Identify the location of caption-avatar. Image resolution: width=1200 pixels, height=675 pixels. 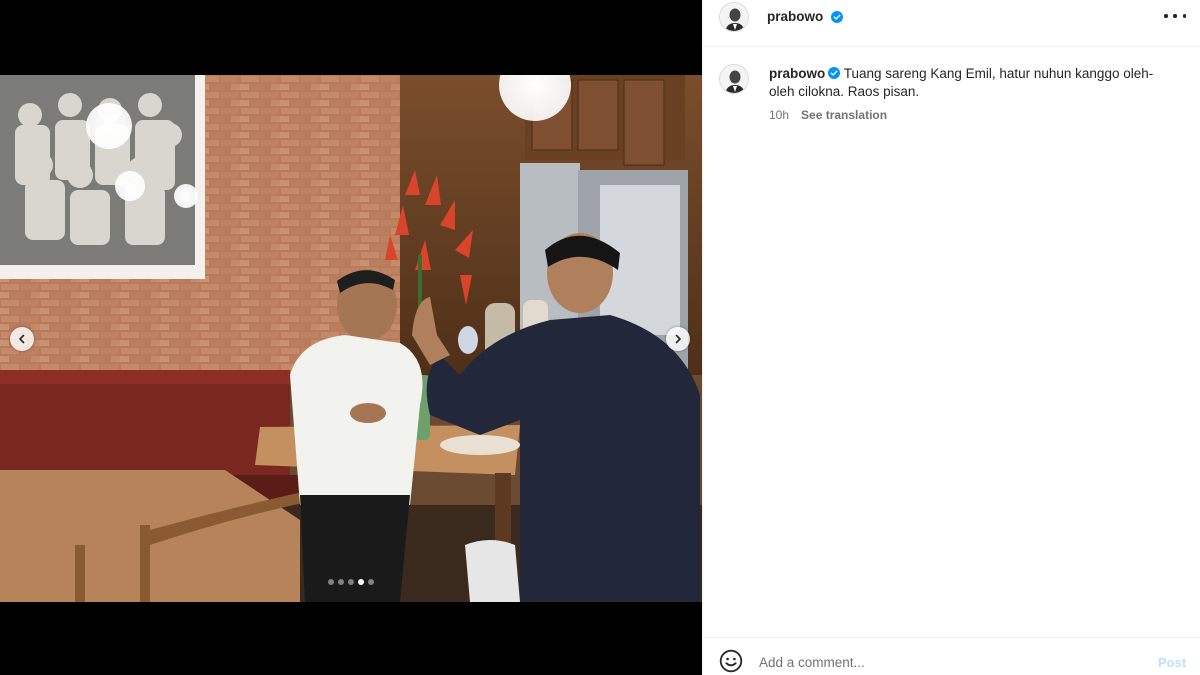
(734, 79).